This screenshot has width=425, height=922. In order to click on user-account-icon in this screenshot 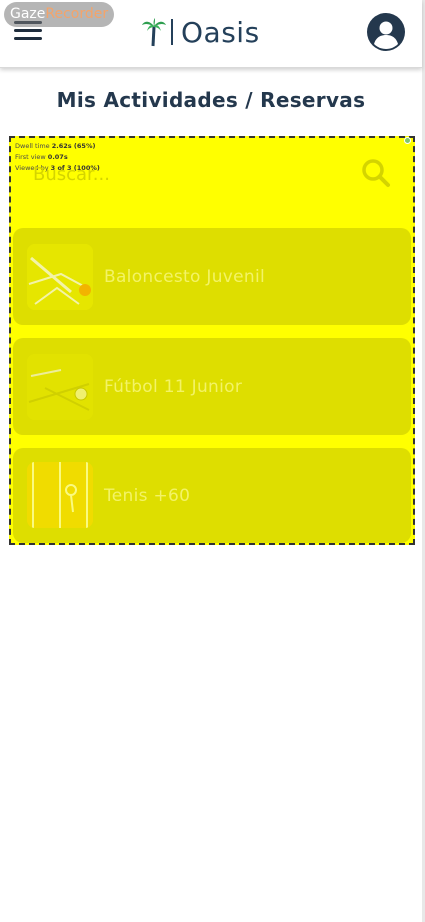, I will do `click(386, 32)`.